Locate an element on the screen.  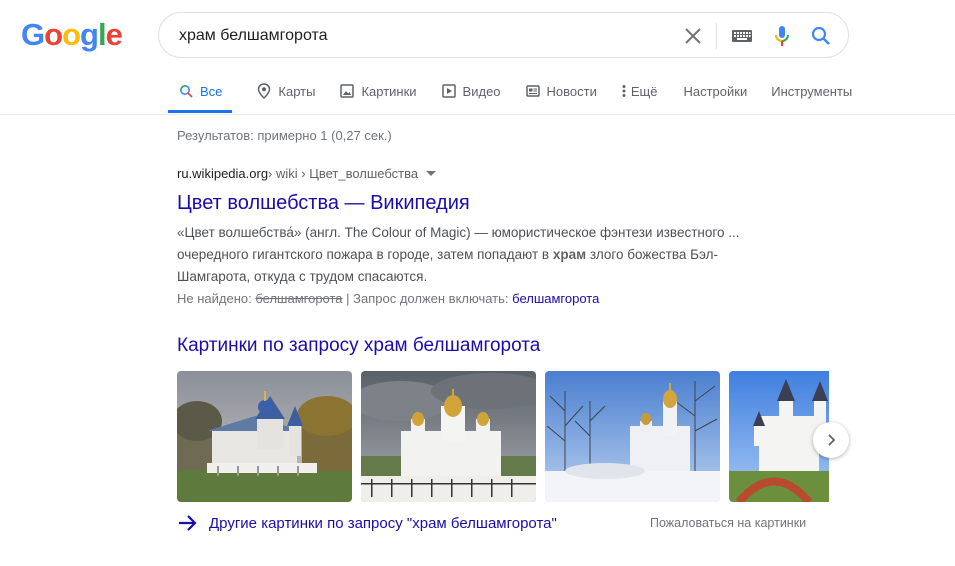
tab-label: Настройки is located at coordinates (715, 91).